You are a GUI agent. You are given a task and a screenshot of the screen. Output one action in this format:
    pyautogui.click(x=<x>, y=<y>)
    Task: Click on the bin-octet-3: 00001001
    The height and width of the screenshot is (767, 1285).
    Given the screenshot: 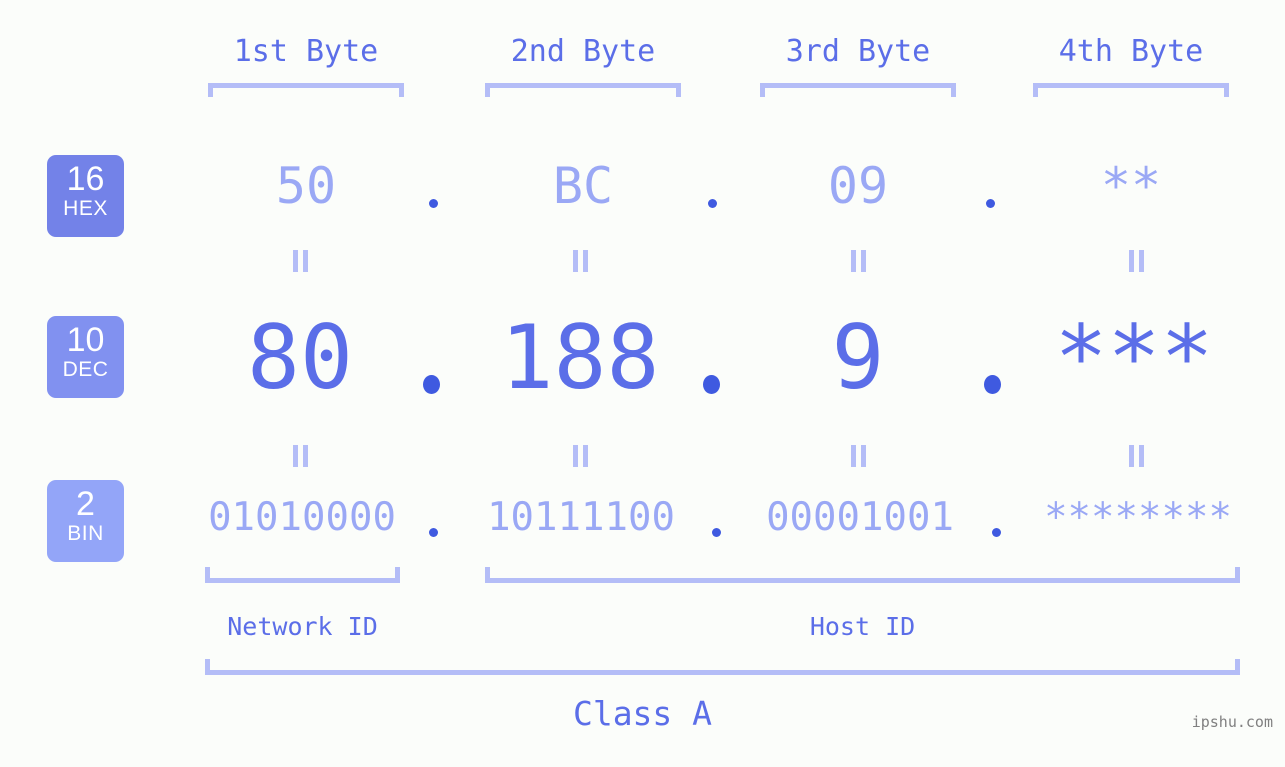 What is the action you would take?
    pyautogui.click(x=860, y=517)
    